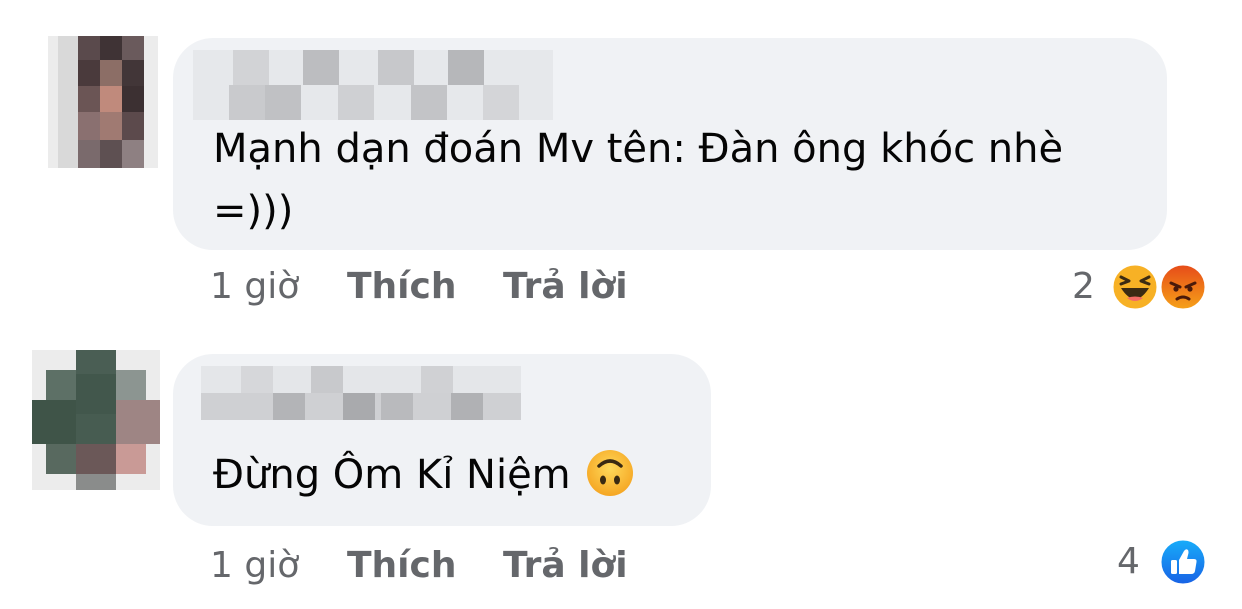 This screenshot has height=609, width=1242. I want to click on angry-icon, so click(1183, 287).